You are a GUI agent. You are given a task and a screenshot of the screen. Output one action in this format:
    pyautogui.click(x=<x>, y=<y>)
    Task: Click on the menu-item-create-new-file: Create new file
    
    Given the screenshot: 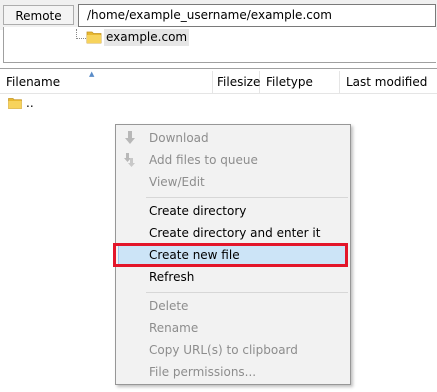 What is the action you would take?
    pyautogui.click(x=233, y=255)
    